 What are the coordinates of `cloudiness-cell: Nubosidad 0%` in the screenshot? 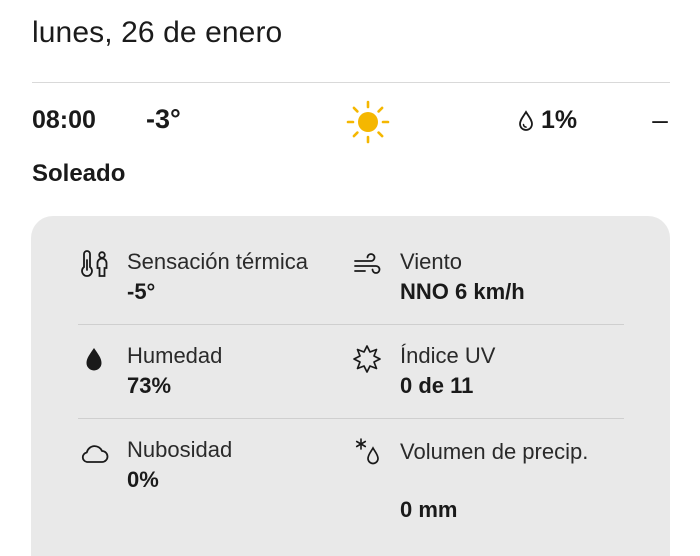 It's located at (213, 467).